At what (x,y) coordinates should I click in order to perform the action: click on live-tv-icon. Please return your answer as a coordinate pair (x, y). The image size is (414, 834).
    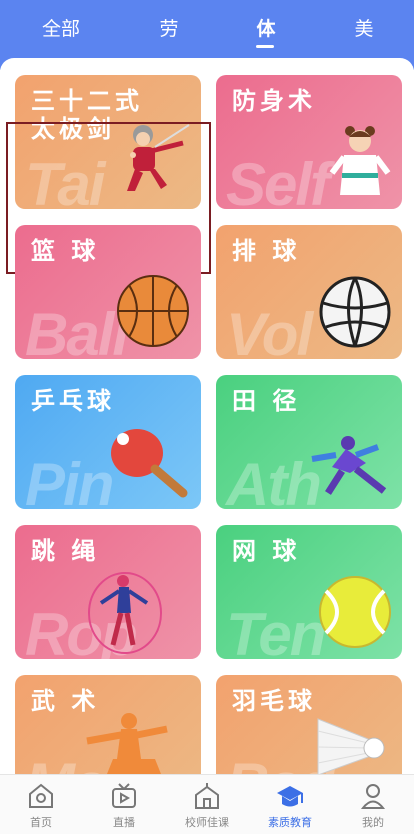
    Looking at the image, I should click on (124, 795).